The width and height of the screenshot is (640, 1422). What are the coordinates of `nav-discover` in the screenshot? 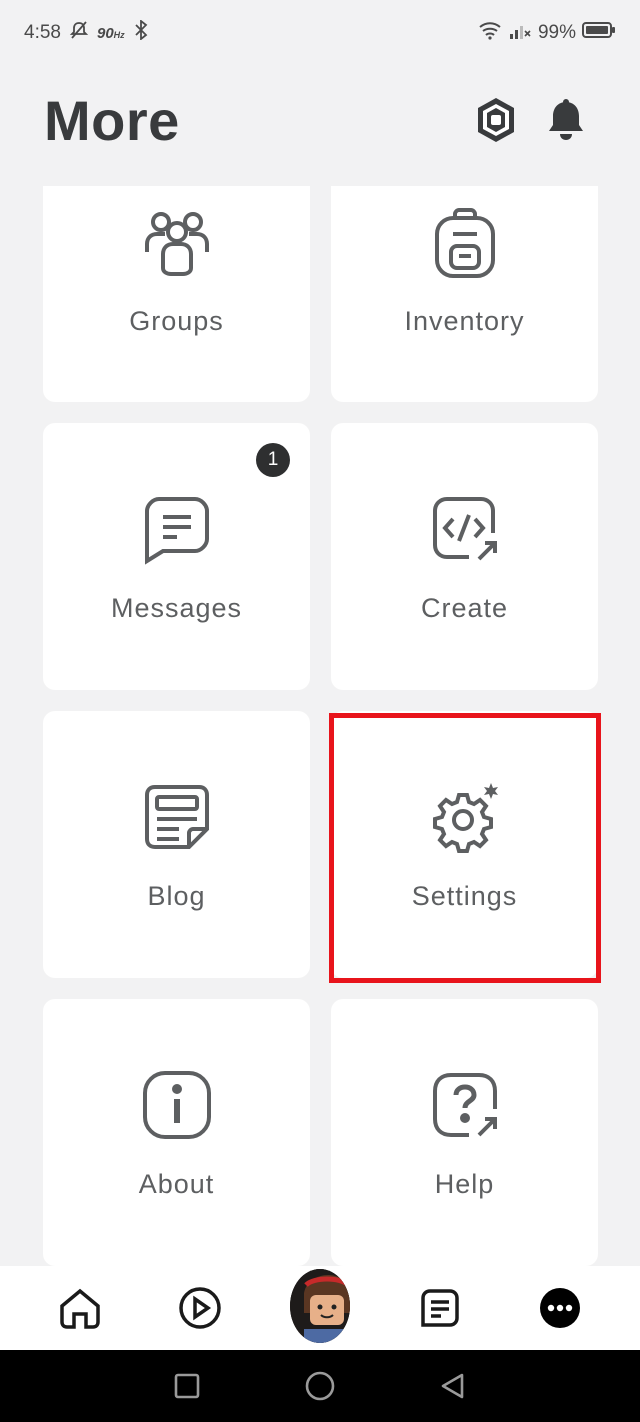 It's located at (200, 1308).